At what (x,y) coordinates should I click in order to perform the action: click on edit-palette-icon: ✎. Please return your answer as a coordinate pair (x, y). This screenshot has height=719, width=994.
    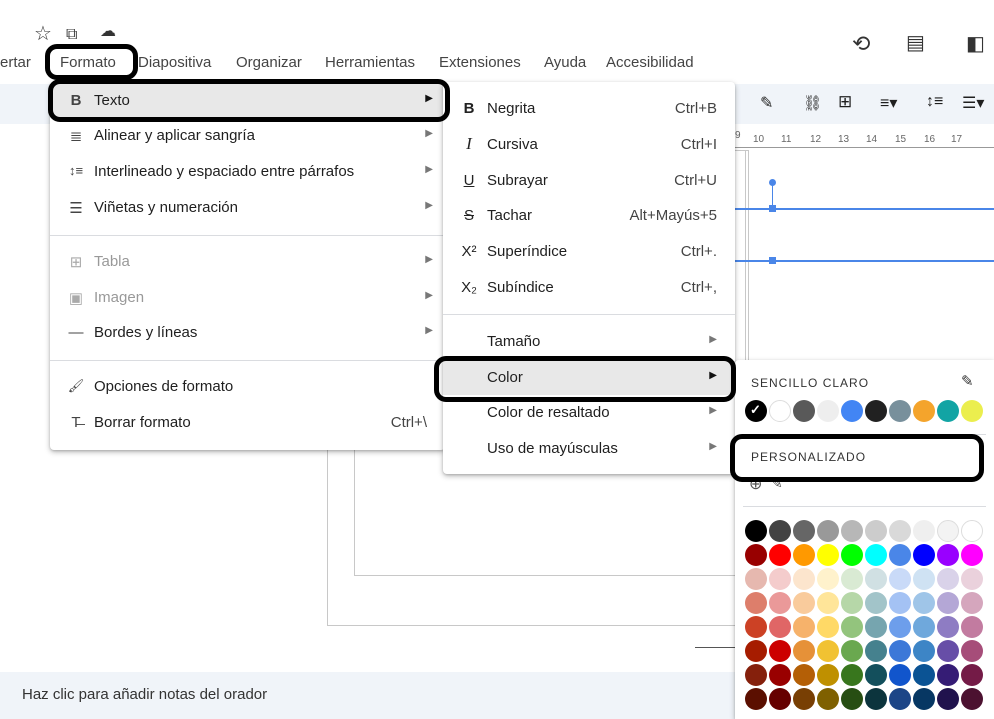
    Looking at the image, I should click on (967, 381).